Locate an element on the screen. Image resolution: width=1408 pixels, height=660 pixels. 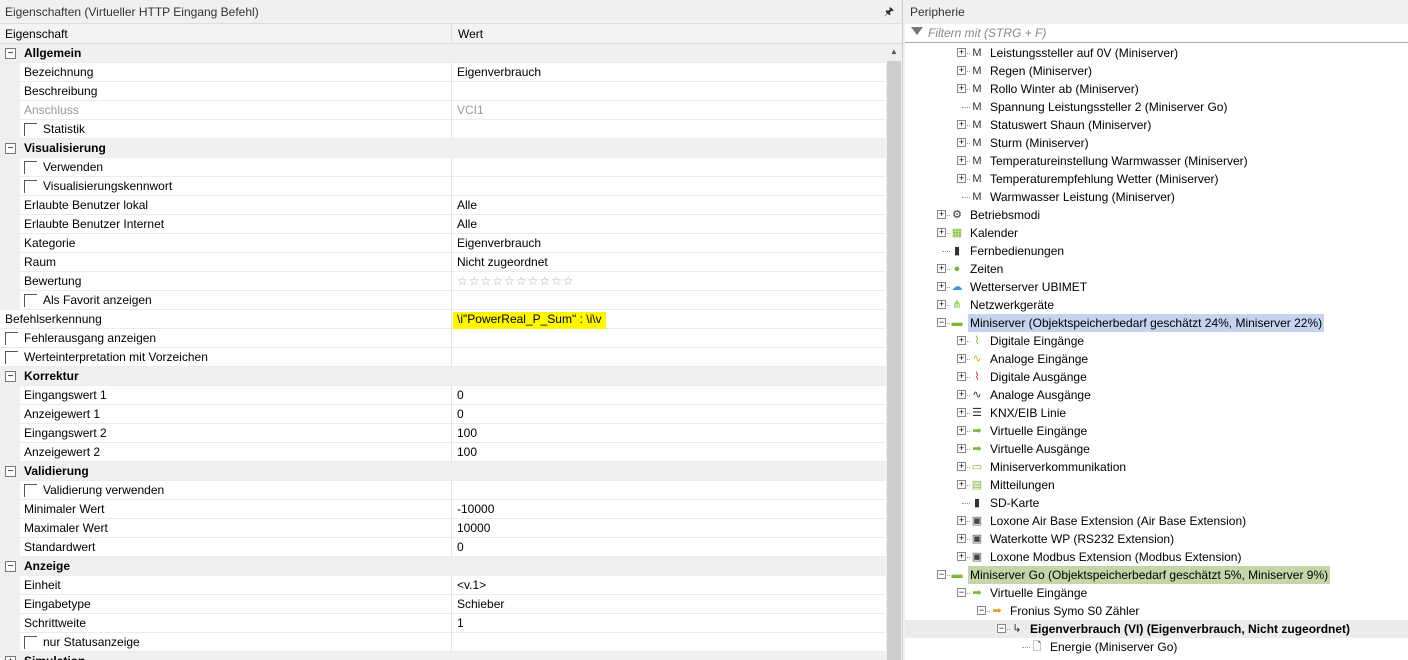
tree-item: + ⚙ Betriebsmodi is located at coordinates (1156, 215).